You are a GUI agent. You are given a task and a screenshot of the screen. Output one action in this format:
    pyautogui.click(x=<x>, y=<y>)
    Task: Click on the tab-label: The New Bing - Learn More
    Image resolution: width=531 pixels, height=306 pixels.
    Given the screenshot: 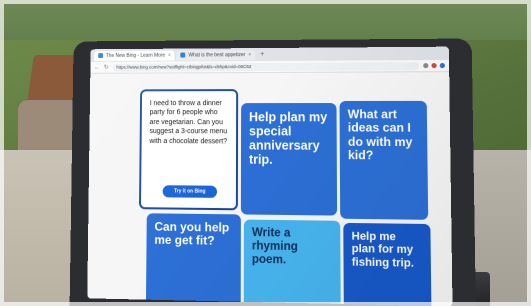 What is the action you would take?
    pyautogui.click(x=135, y=55)
    